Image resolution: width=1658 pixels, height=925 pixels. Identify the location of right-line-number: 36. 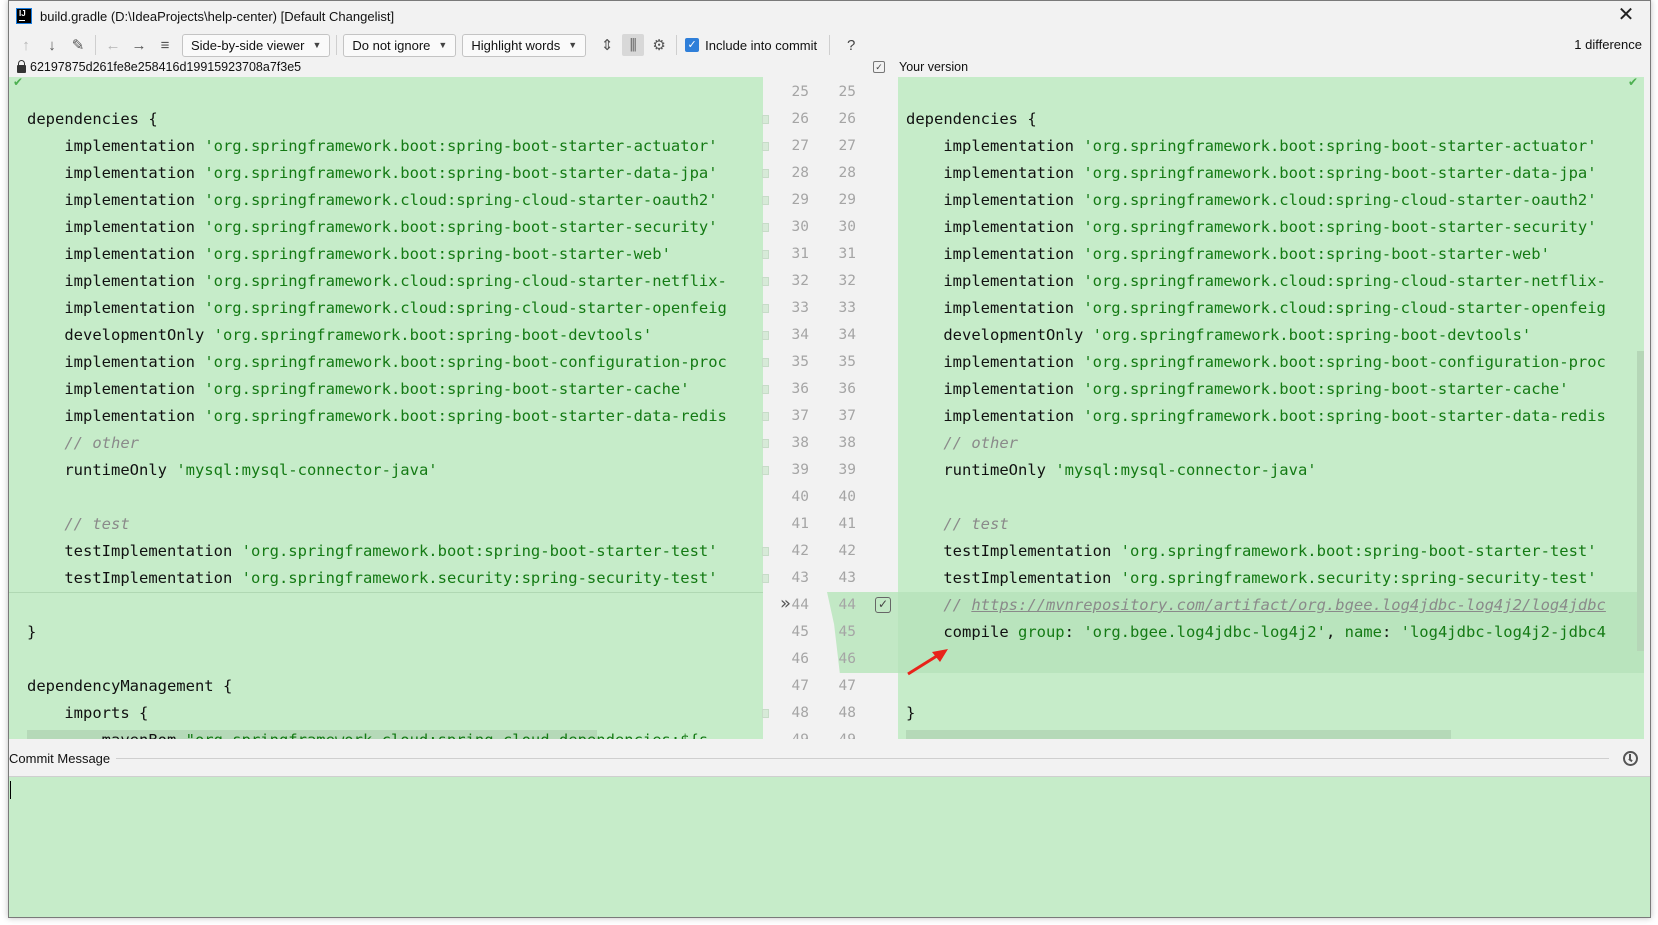
(847, 389).